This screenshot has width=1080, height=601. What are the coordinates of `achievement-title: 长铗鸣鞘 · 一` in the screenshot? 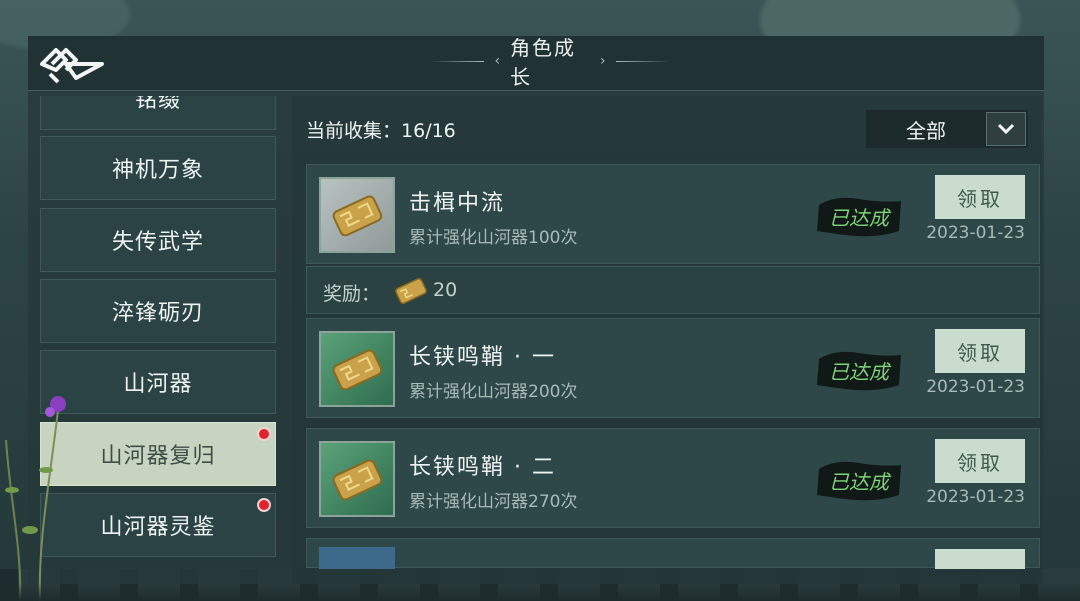 It's located at (482, 357).